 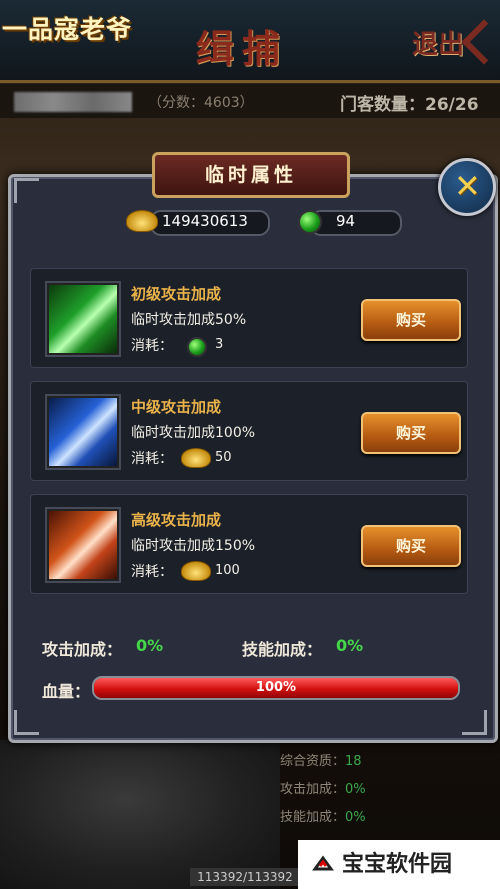 What do you see at coordinates (193, 433) in the screenshot?
I see `item-desc: 临时攻击加成100%` at bounding box center [193, 433].